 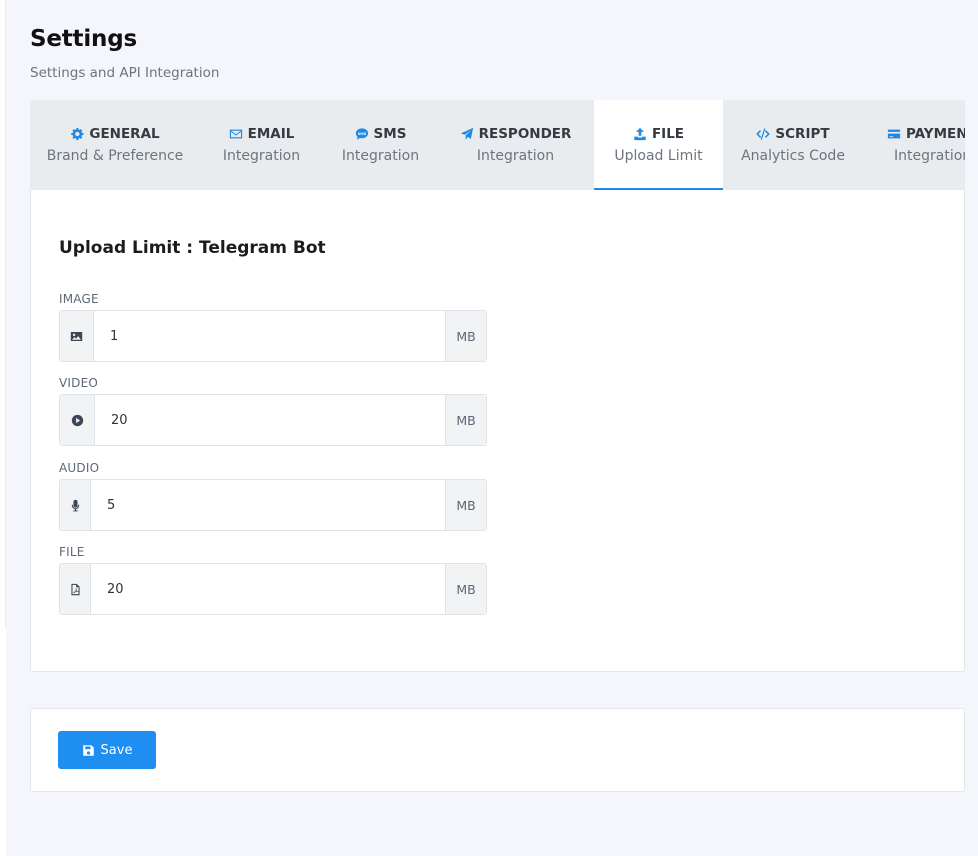 What do you see at coordinates (515, 145) in the screenshot?
I see `tab-responder: RESPONDER Integration` at bounding box center [515, 145].